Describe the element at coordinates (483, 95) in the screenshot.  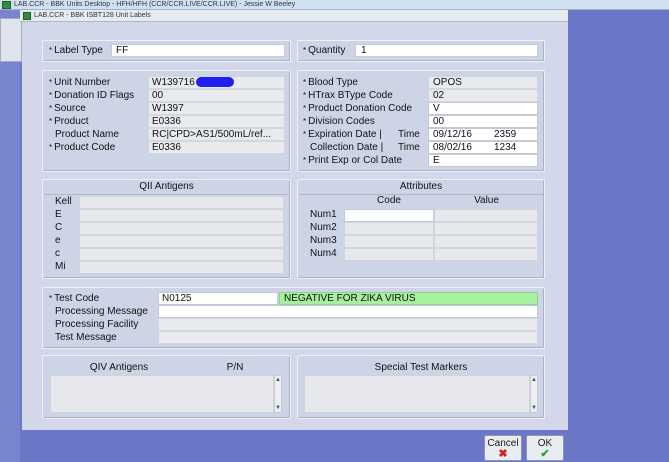
I see `htrax-field` at that location.